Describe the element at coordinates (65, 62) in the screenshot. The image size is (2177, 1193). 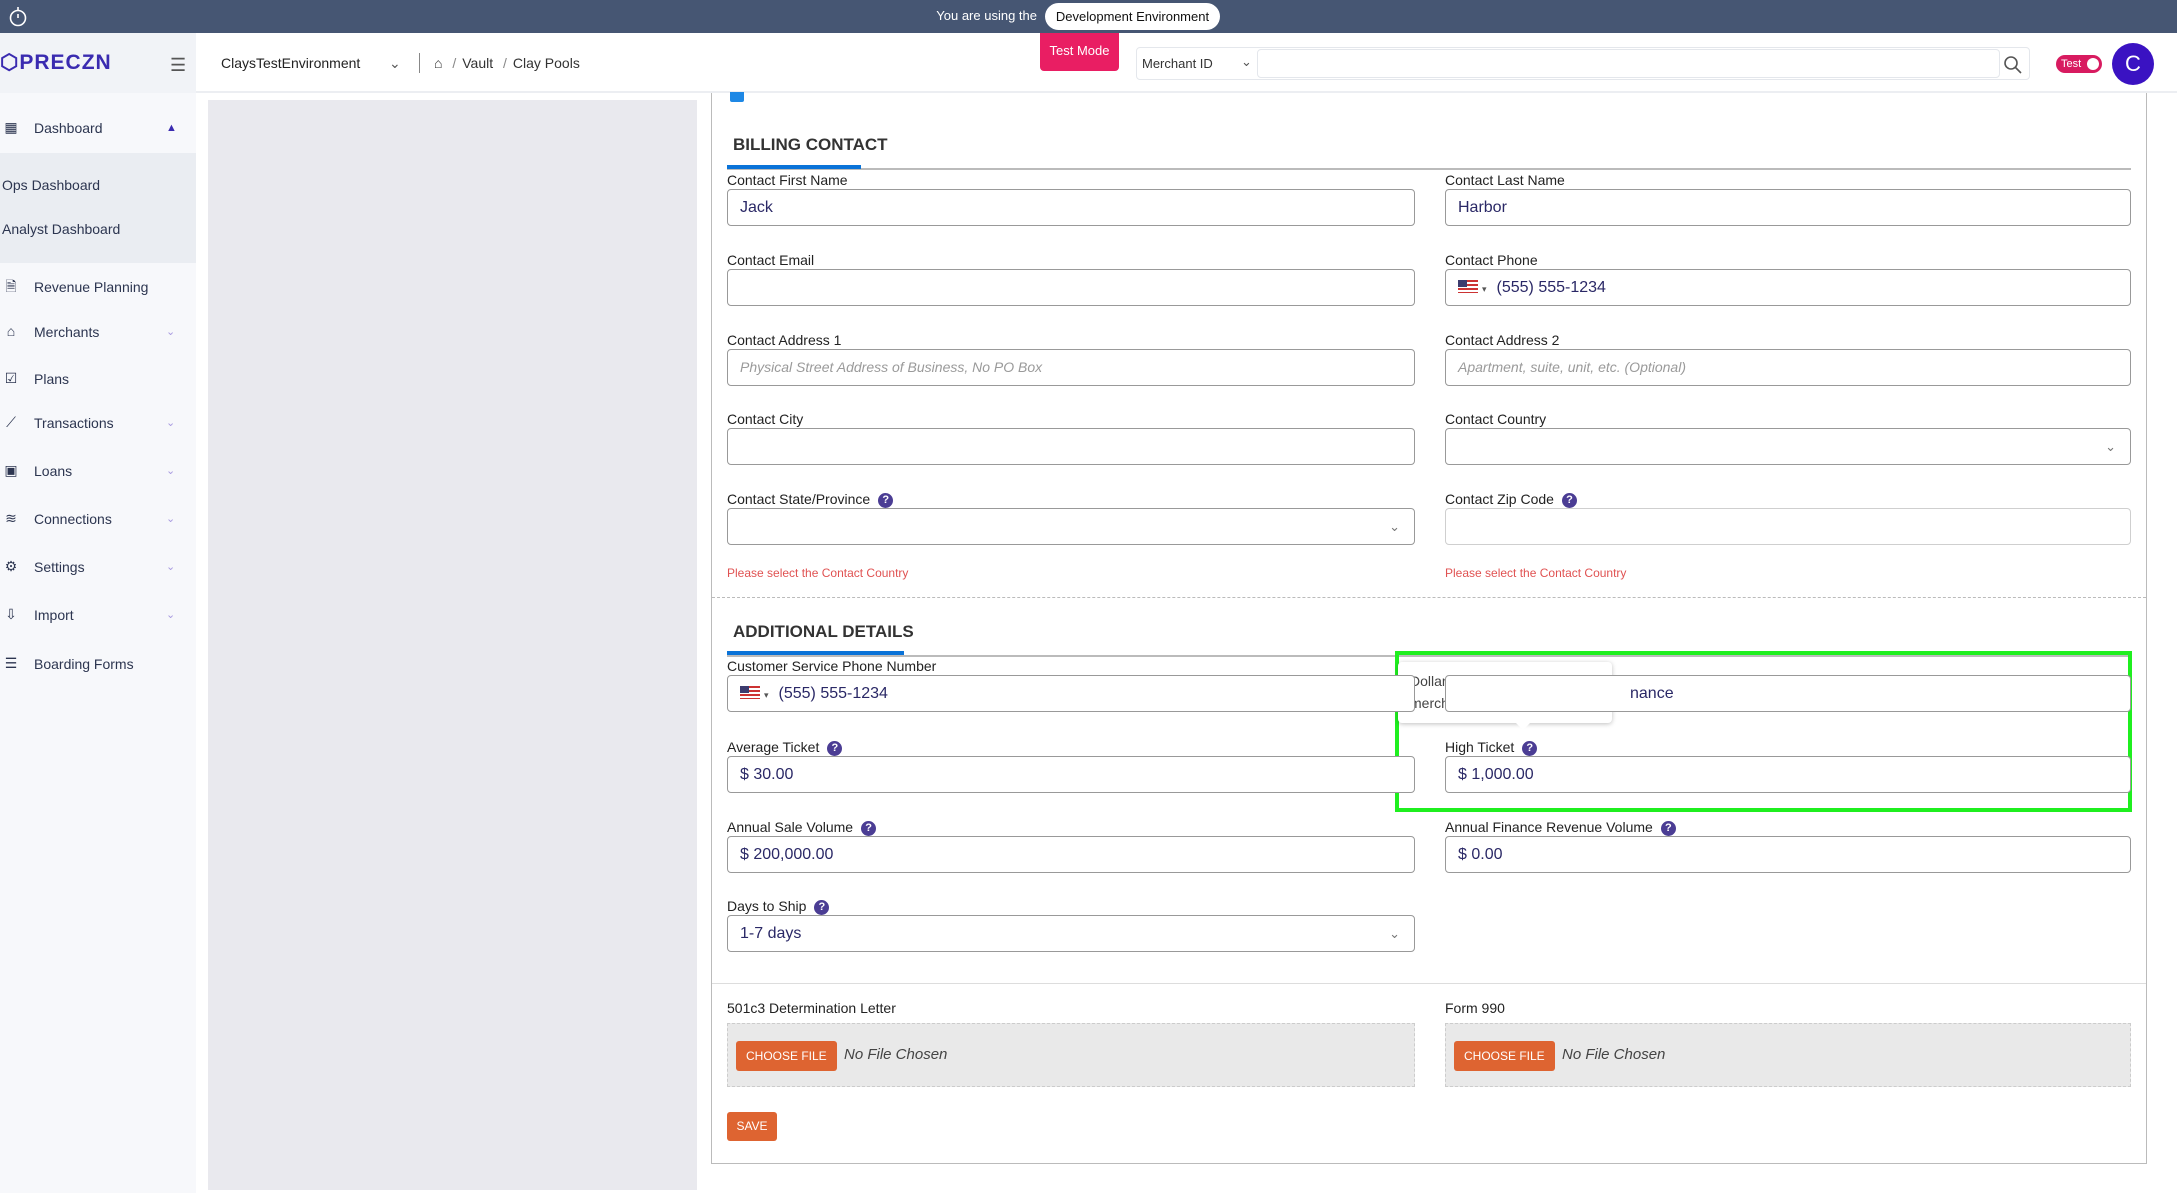
I see `logo-text: PRECZN` at that location.